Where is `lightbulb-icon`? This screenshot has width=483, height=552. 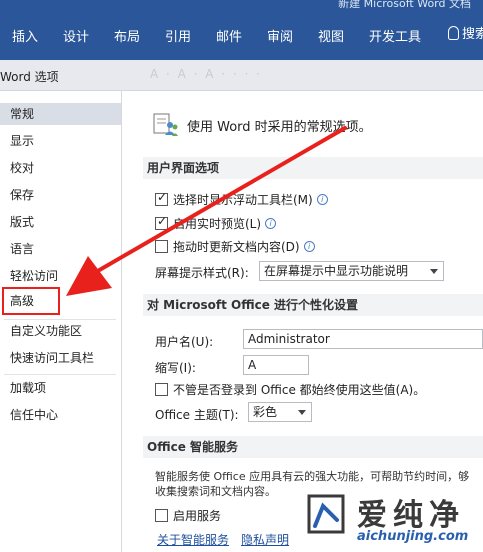 lightbulb-icon is located at coordinates (453, 33).